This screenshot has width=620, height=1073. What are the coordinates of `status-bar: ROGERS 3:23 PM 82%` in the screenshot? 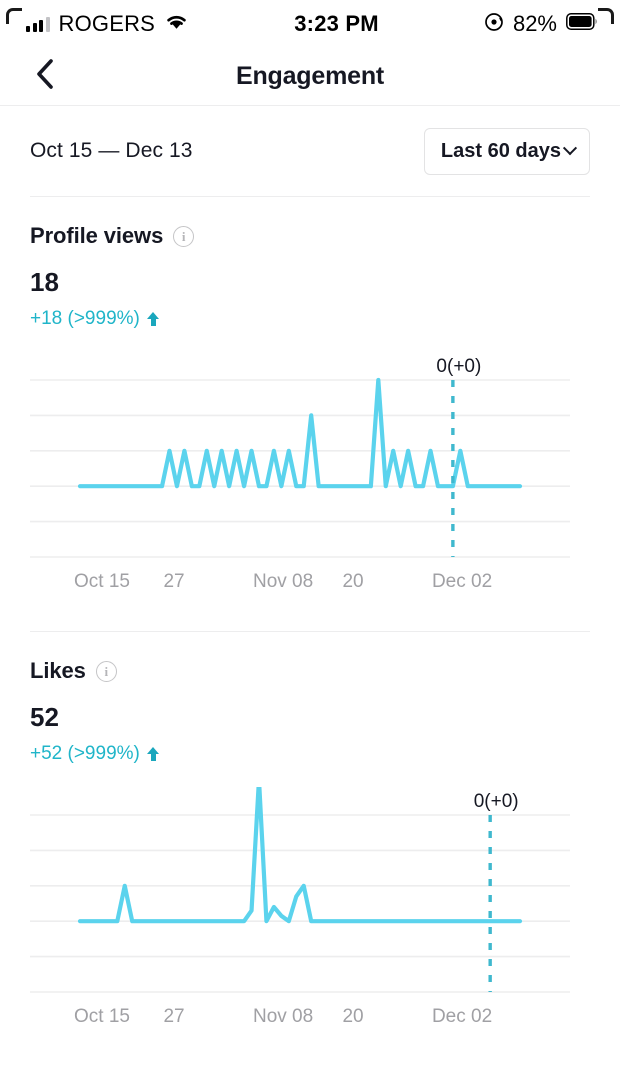 It's located at (310, 24).